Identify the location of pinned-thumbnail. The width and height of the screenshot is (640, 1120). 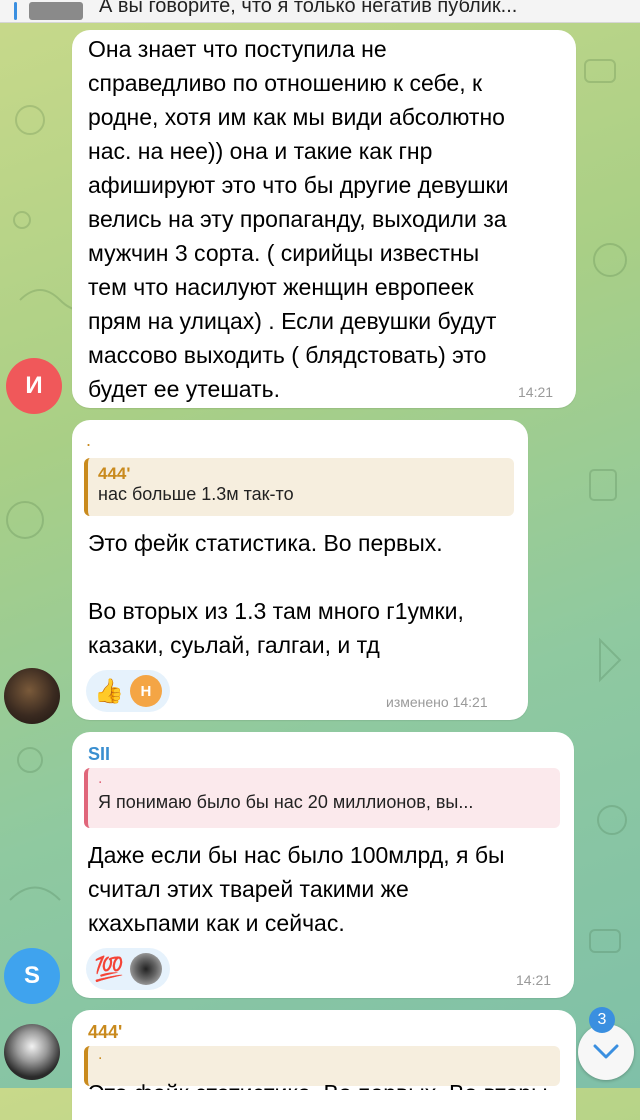
(56, 11).